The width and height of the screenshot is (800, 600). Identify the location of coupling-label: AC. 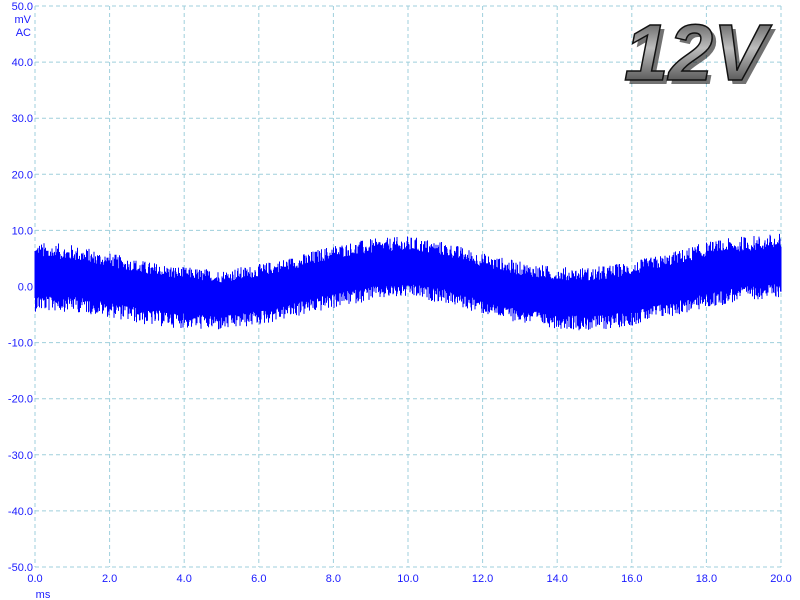
(23, 33).